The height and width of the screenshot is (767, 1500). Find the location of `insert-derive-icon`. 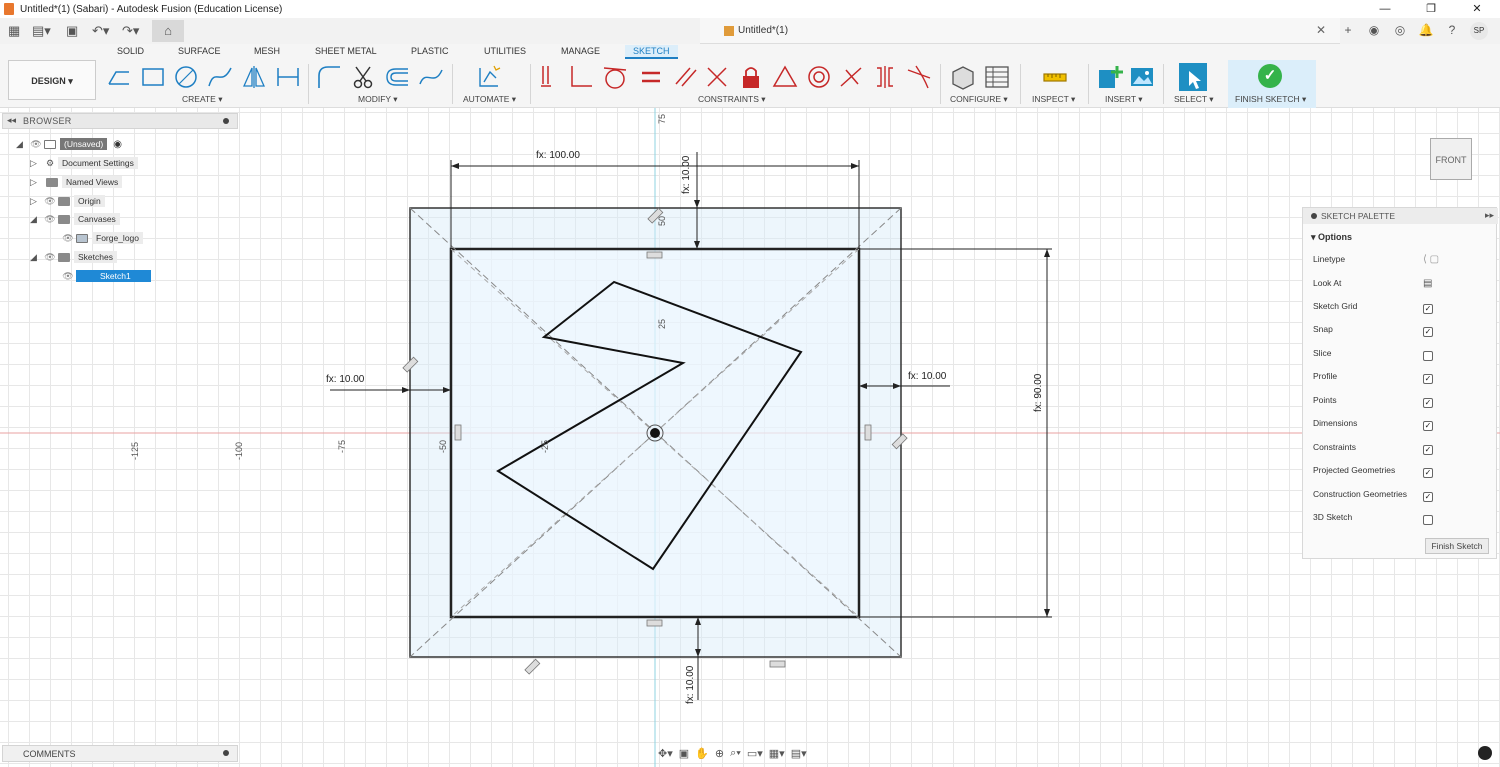

insert-derive-icon is located at coordinates (1110, 77).